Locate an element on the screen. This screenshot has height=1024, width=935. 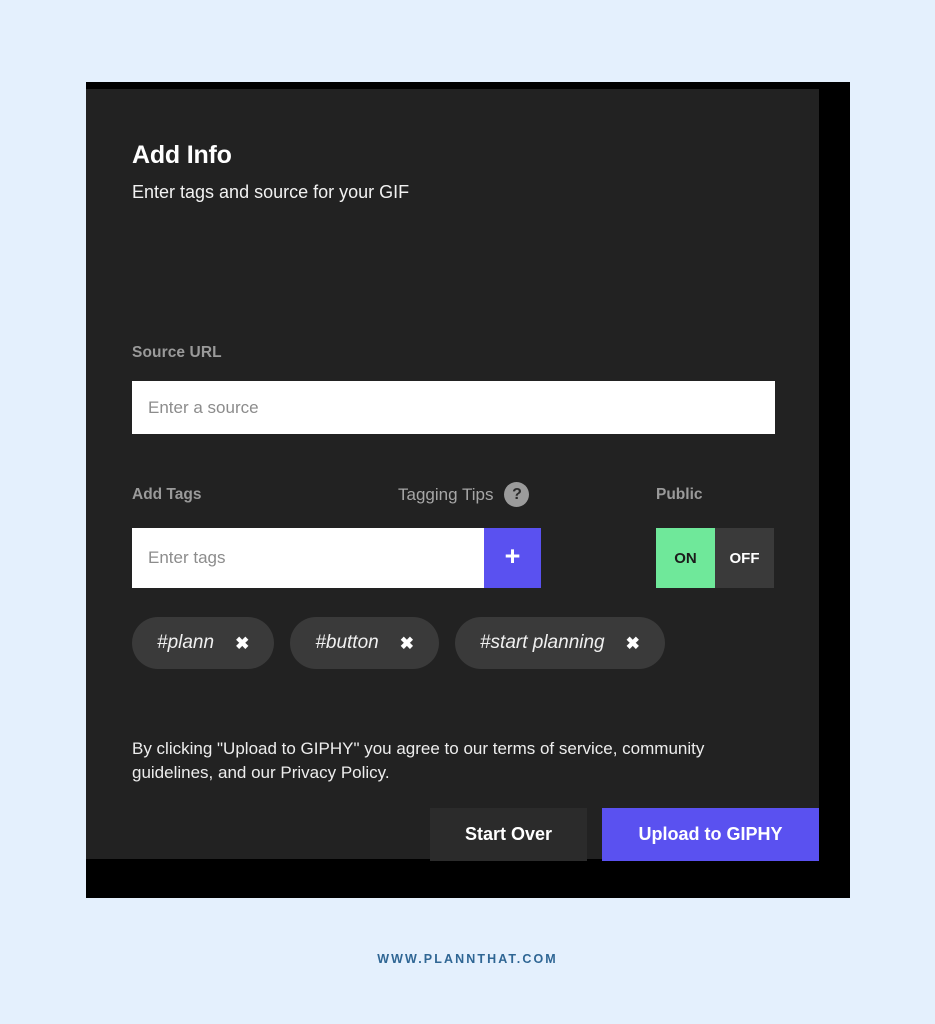
add-tag-button: + is located at coordinates (512, 558).